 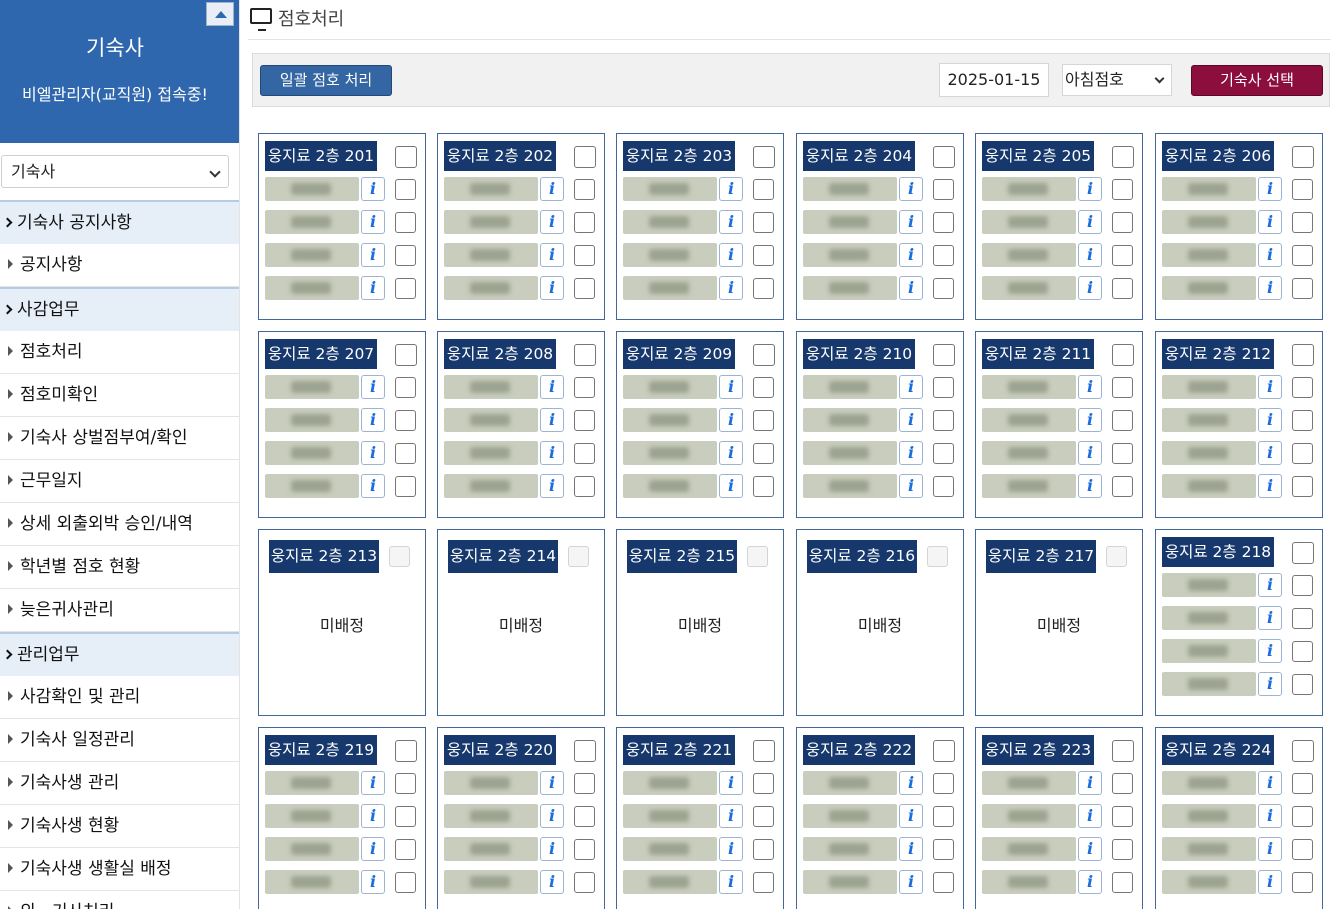 I want to click on menu-item: 근무일지, so click(x=119, y=481).